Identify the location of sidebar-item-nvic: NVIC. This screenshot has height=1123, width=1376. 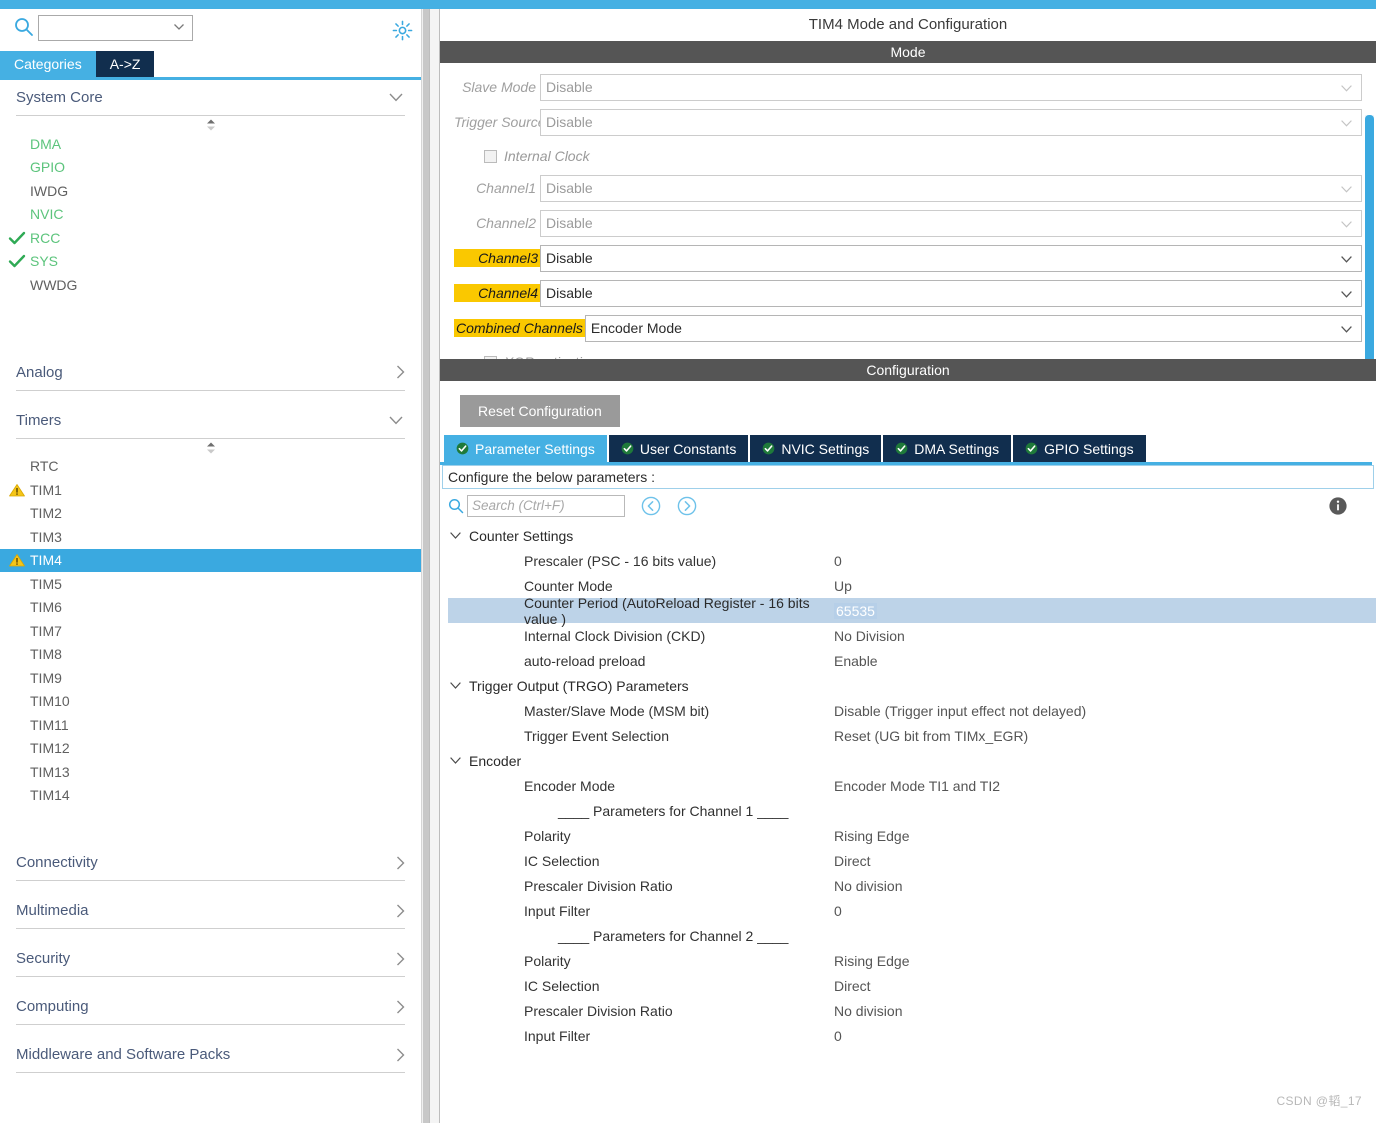
(210, 215).